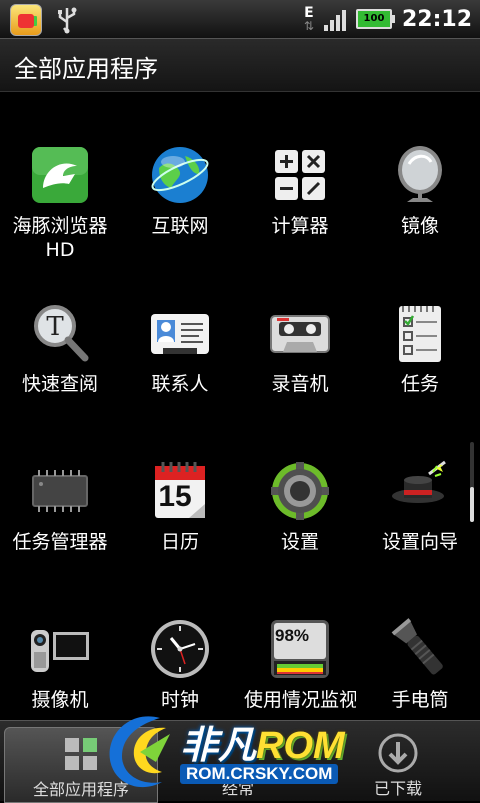  I want to click on app-tasks: 任务, so click(420, 349).